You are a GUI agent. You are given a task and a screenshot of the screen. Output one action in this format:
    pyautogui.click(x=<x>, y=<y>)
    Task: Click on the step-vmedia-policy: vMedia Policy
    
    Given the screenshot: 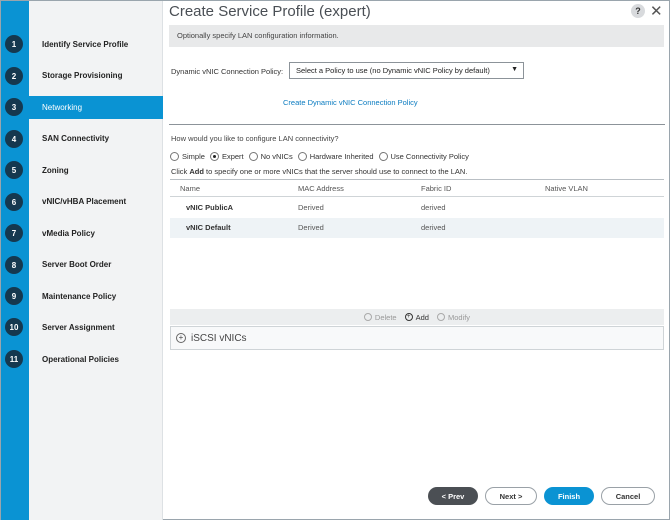 What is the action you would take?
    pyautogui.click(x=96, y=233)
    